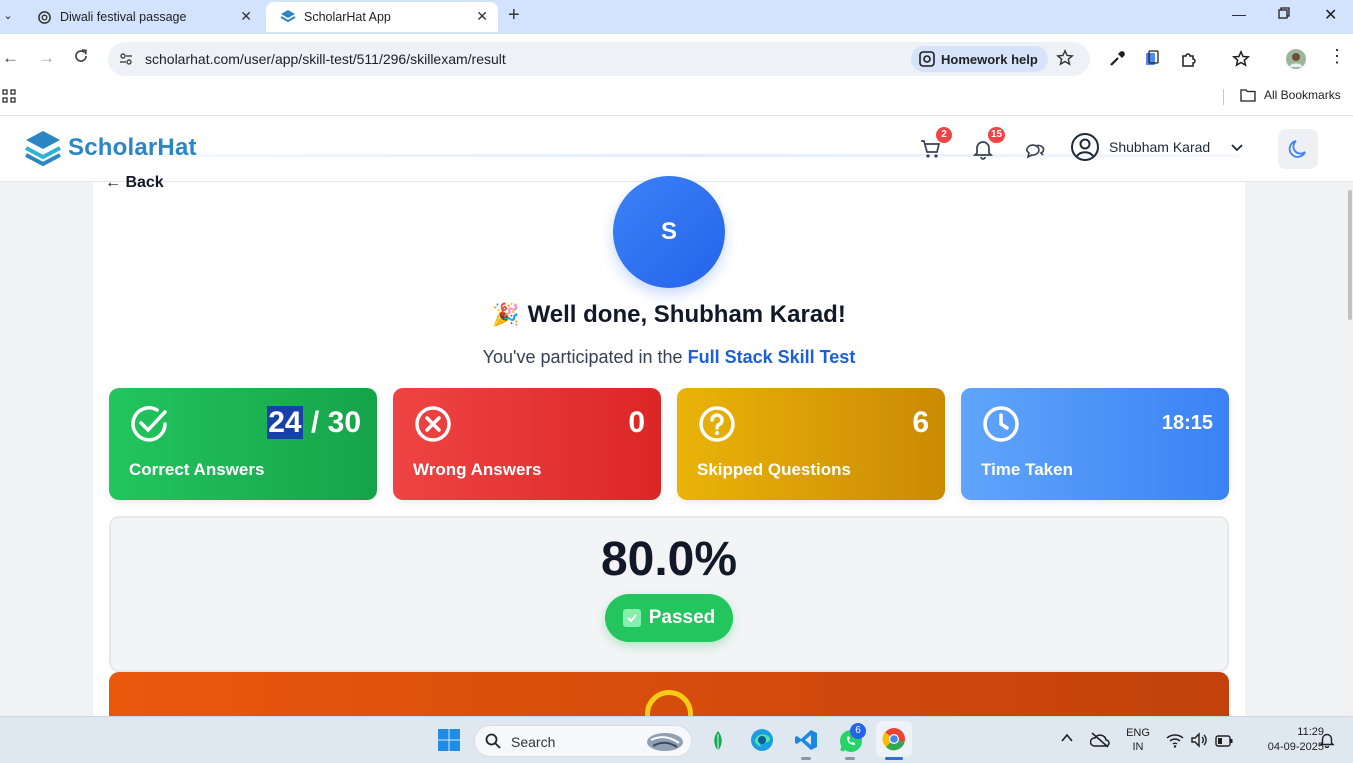 The image size is (1353, 763). I want to click on skipped-label: Skipped Questions, so click(774, 469).